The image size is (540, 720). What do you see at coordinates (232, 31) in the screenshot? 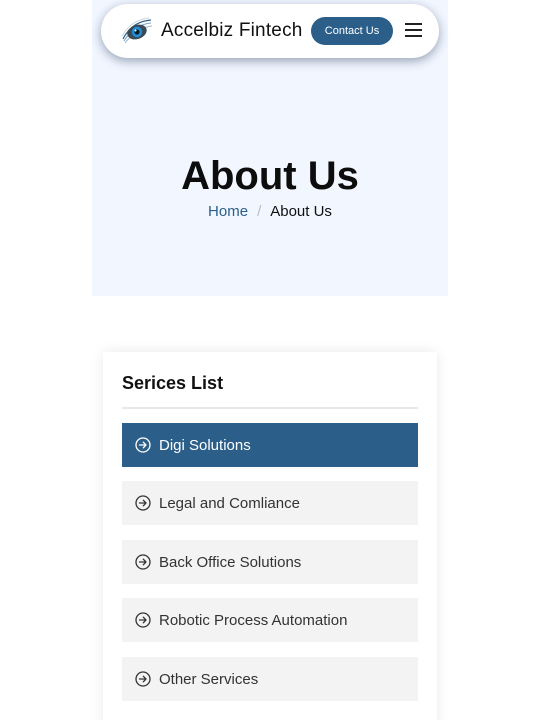
I see `brand-name: Accelbiz Fintech` at bounding box center [232, 31].